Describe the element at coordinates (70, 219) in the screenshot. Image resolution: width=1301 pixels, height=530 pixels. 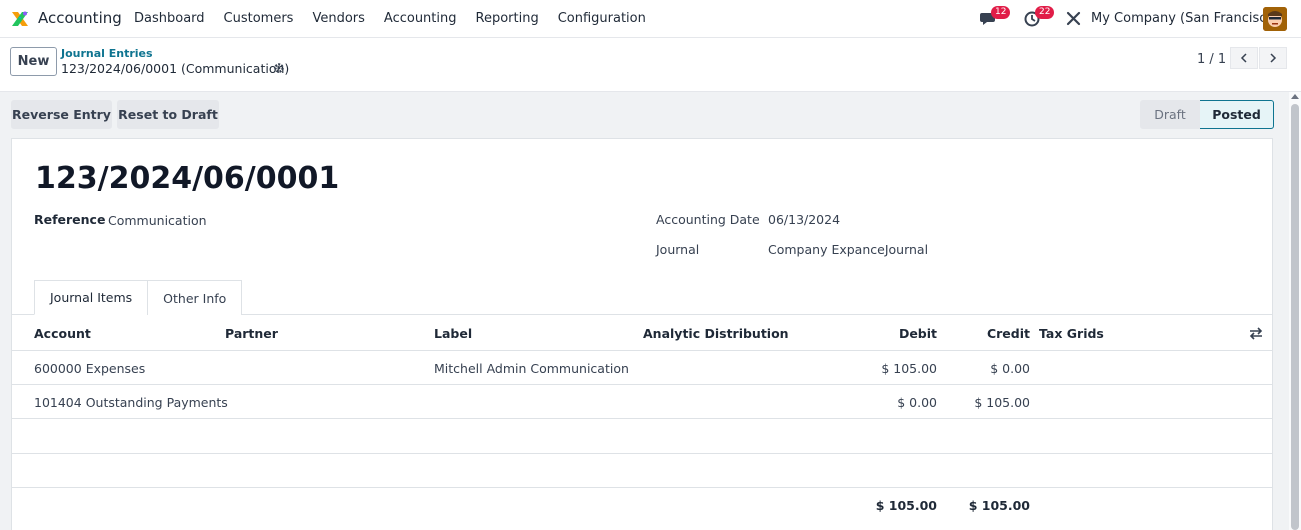
I see `reference-label: Reference` at that location.